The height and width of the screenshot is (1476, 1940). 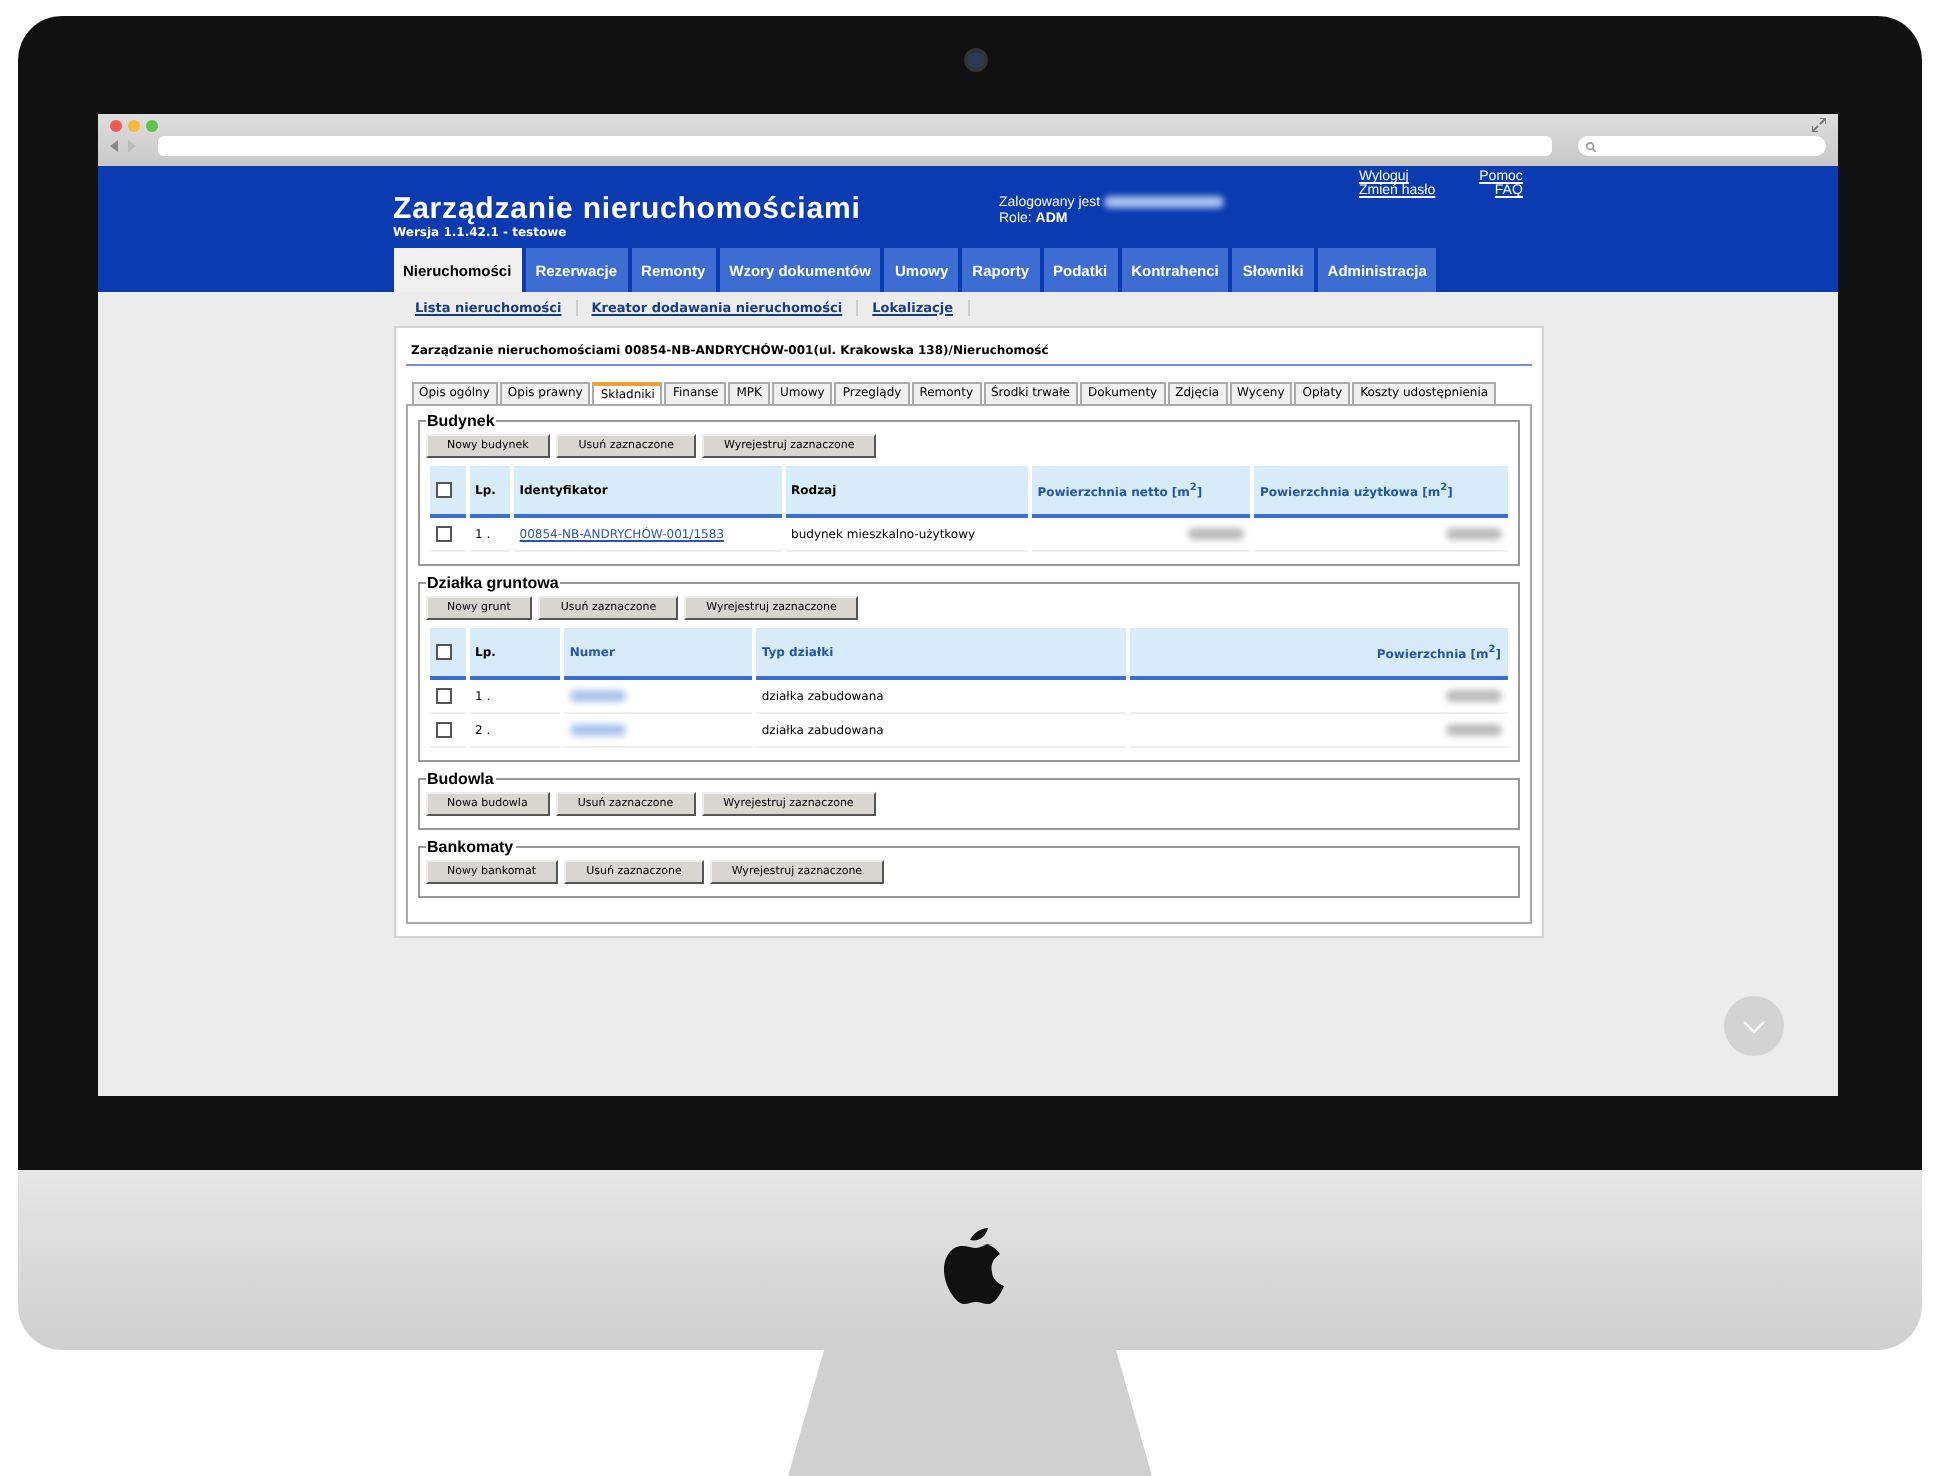 What do you see at coordinates (134, 125) in the screenshot?
I see `minimize-icon` at bounding box center [134, 125].